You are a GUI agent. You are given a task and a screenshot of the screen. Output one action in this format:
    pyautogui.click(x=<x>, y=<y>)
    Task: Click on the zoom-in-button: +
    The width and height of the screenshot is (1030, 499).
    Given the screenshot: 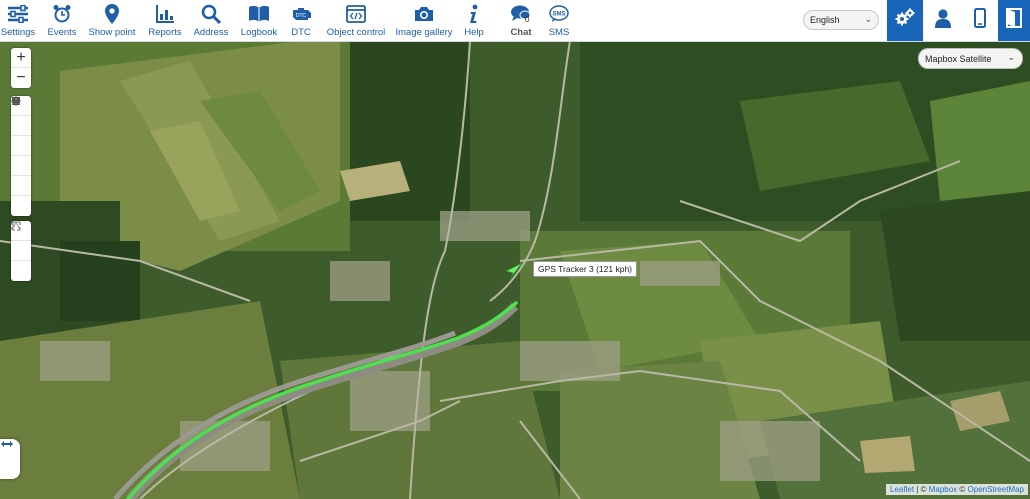 What is the action you would take?
    pyautogui.click(x=21, y=58)
    